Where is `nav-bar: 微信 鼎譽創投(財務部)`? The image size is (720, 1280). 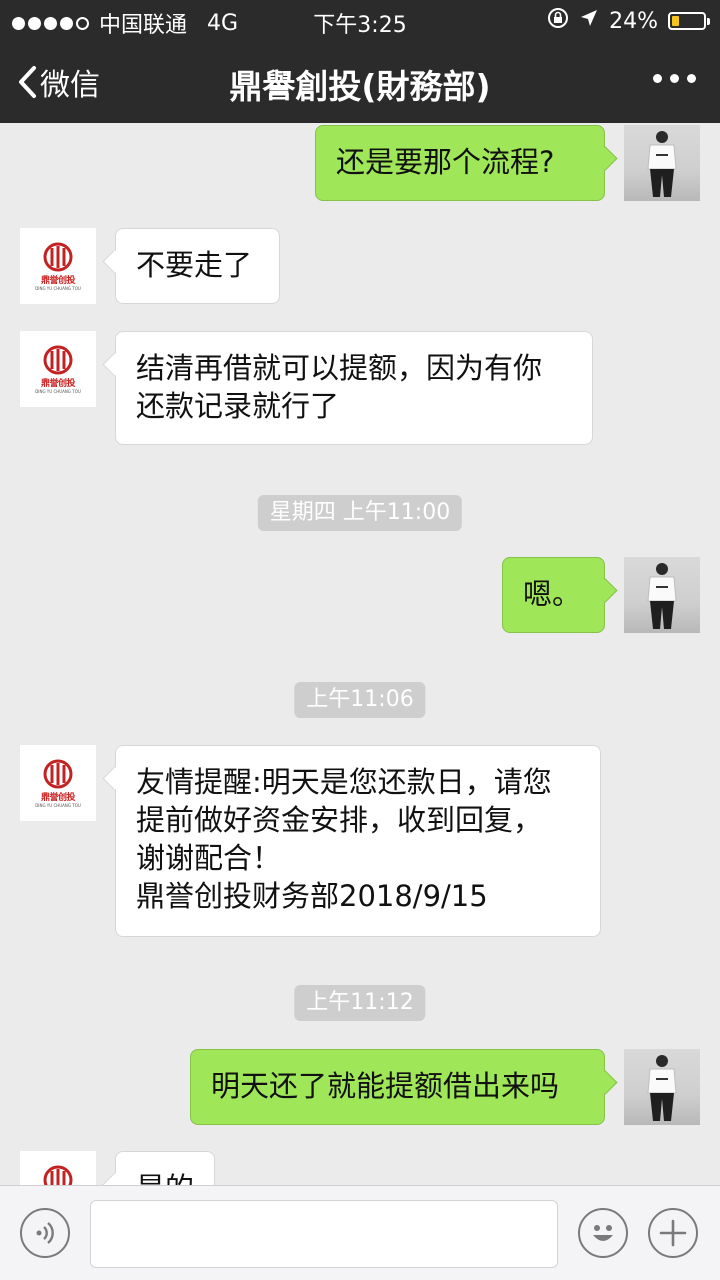 nav-bar: 微信 鼎譽創投(財務部) is located at coordinates (360, 81).